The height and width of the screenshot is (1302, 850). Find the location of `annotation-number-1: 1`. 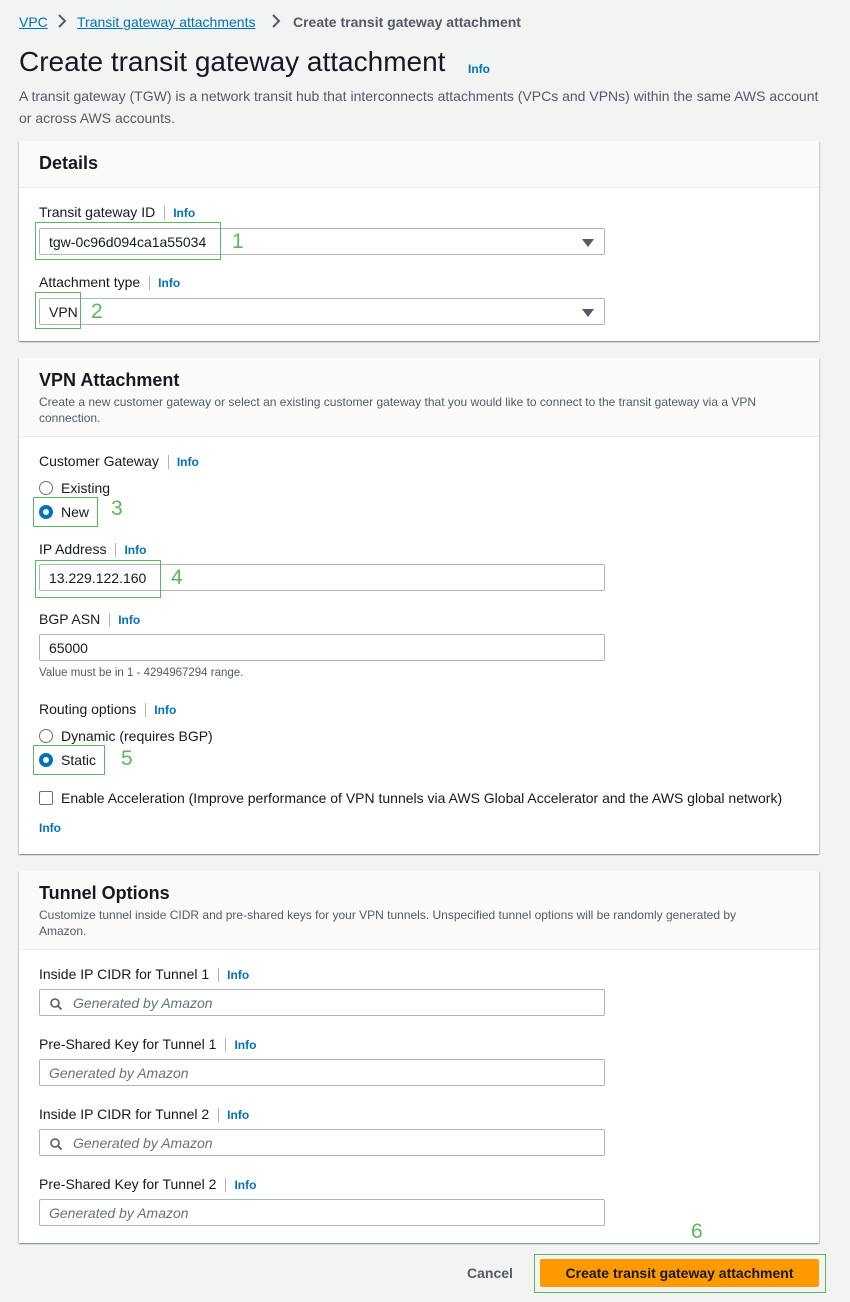

annotation-number-1: 1 is located at coordinates (238, 241).